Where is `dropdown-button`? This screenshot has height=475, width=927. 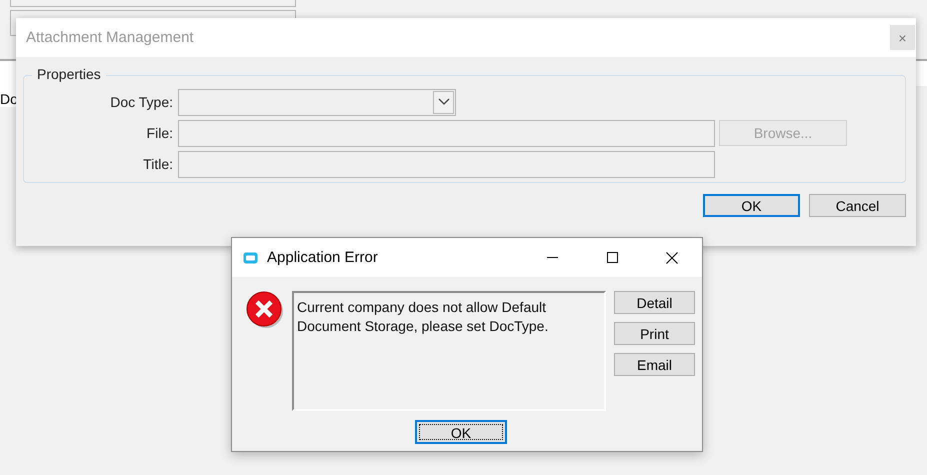
dropdown-button is located at coordinates (443, 102).